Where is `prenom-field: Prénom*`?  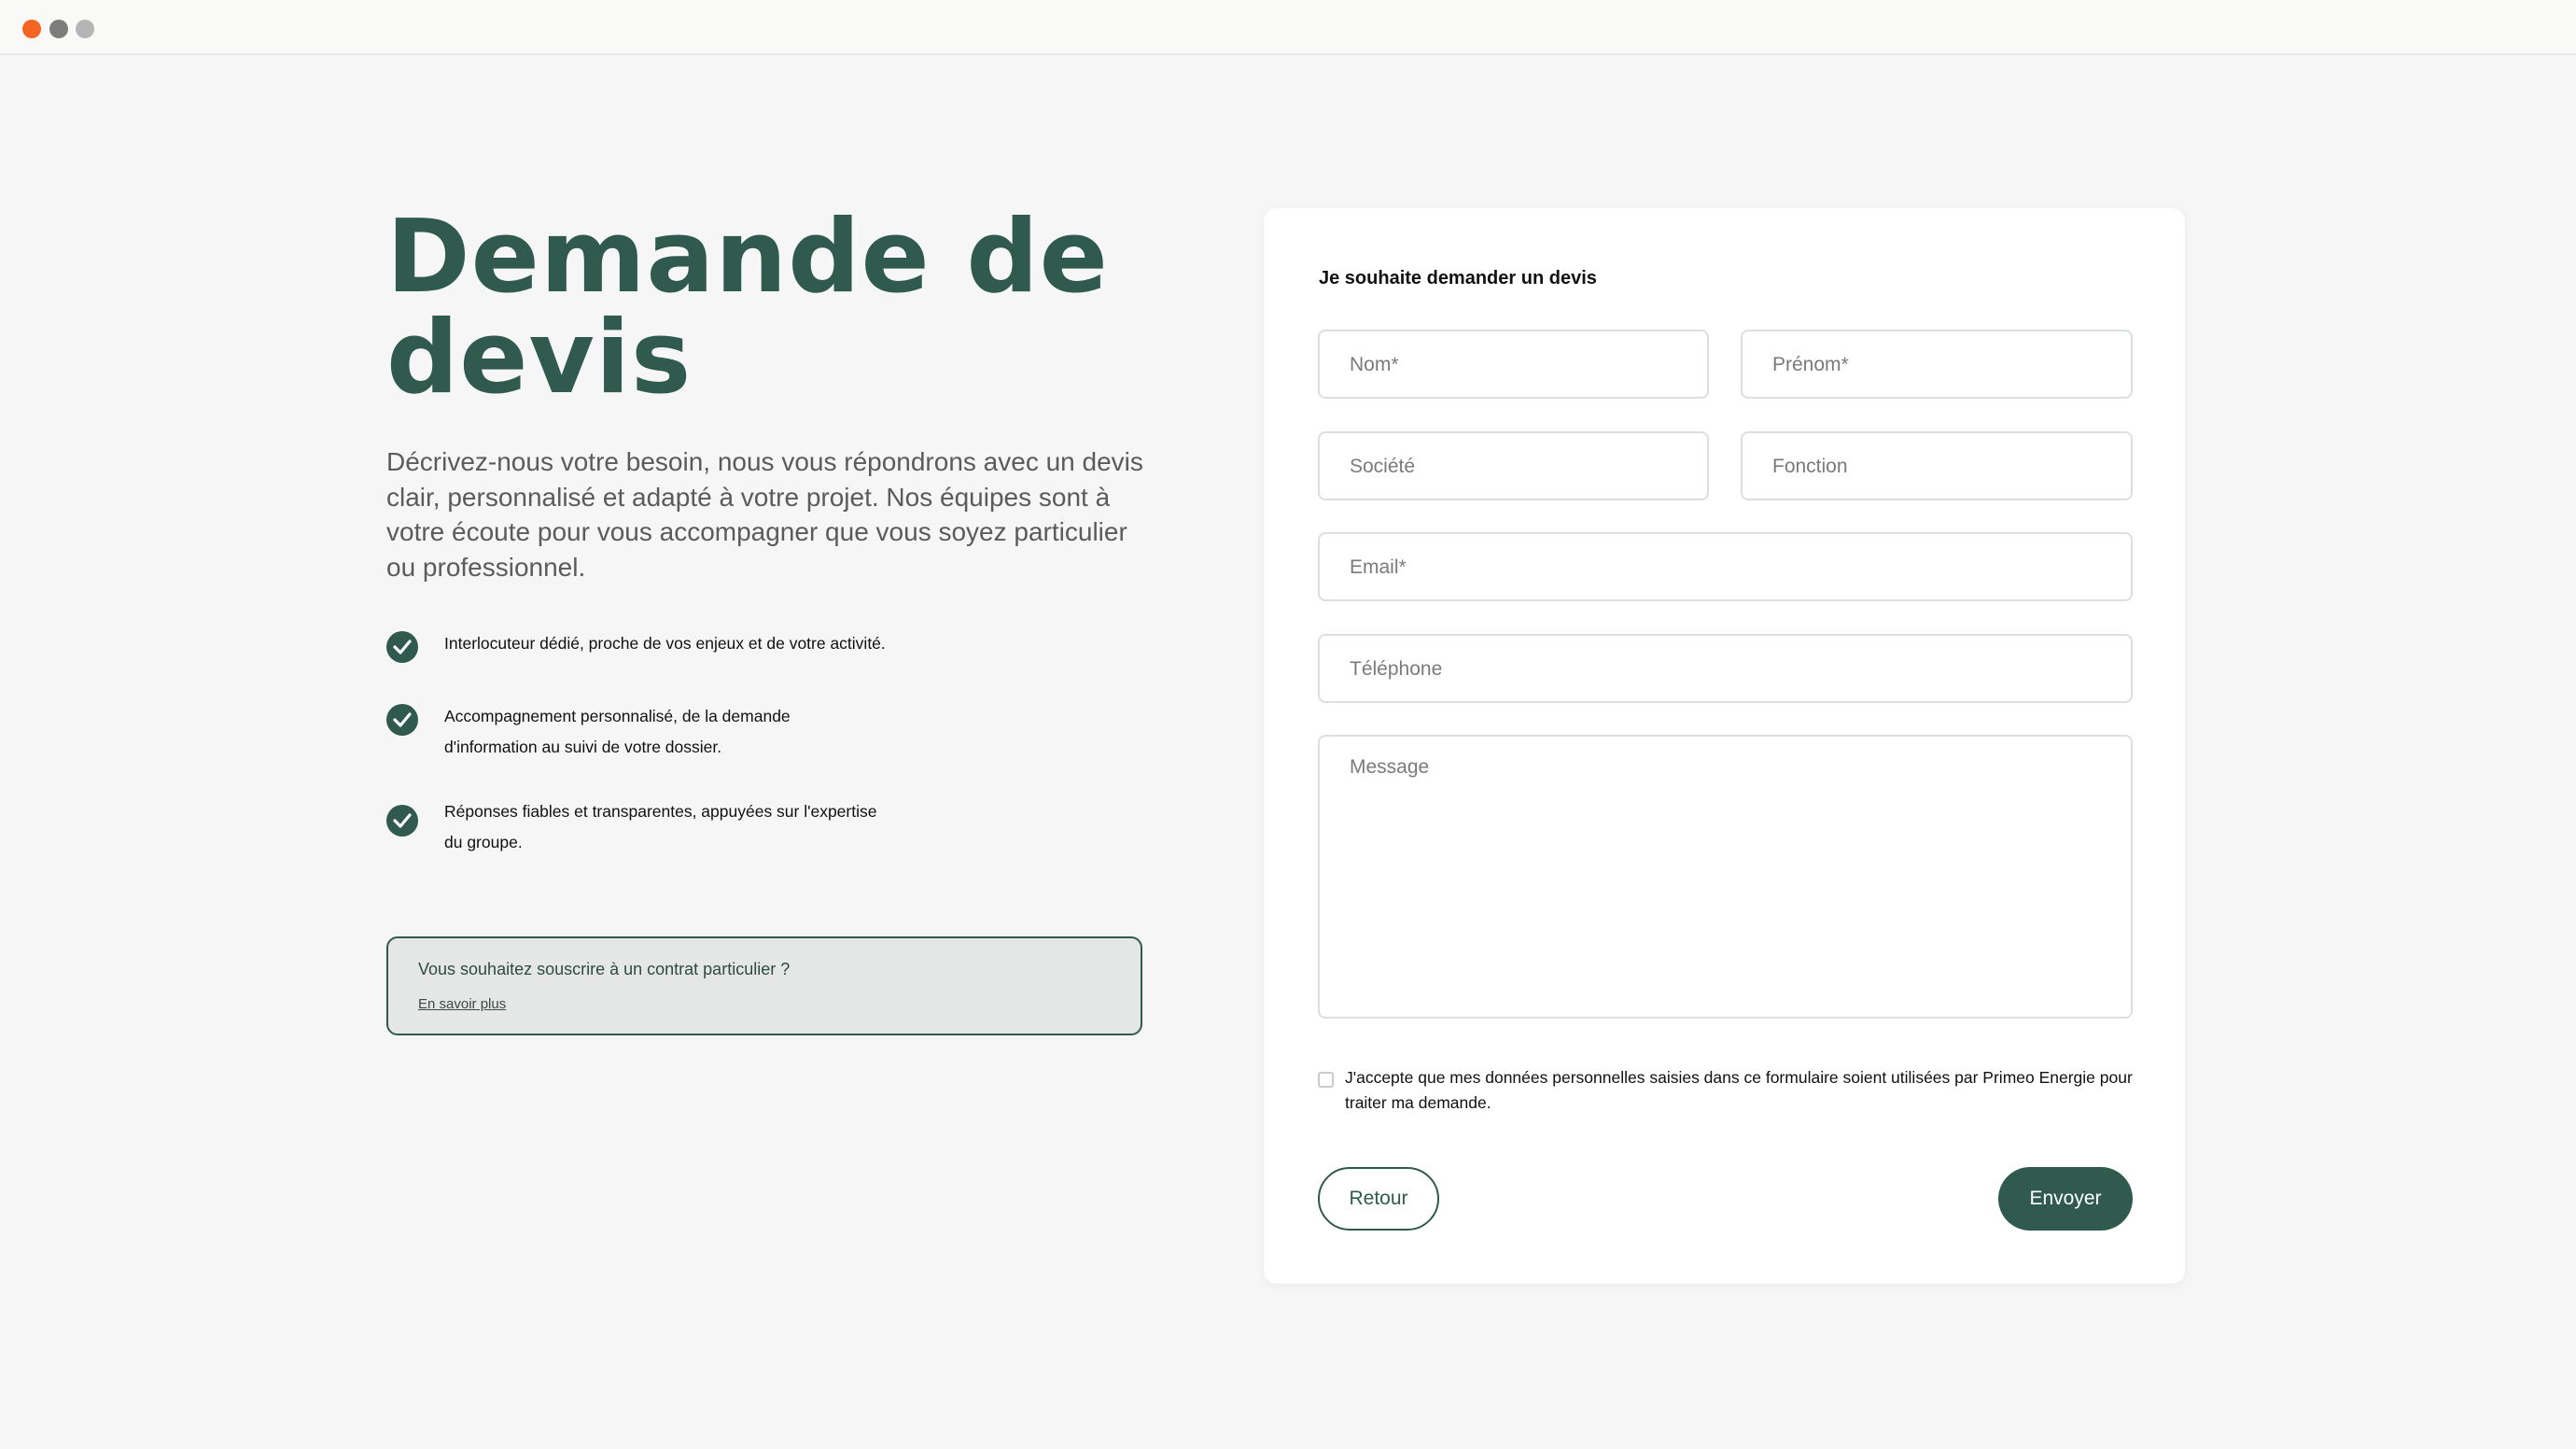 prenom-field: Prénom* is located at coordinates (1937, 365).